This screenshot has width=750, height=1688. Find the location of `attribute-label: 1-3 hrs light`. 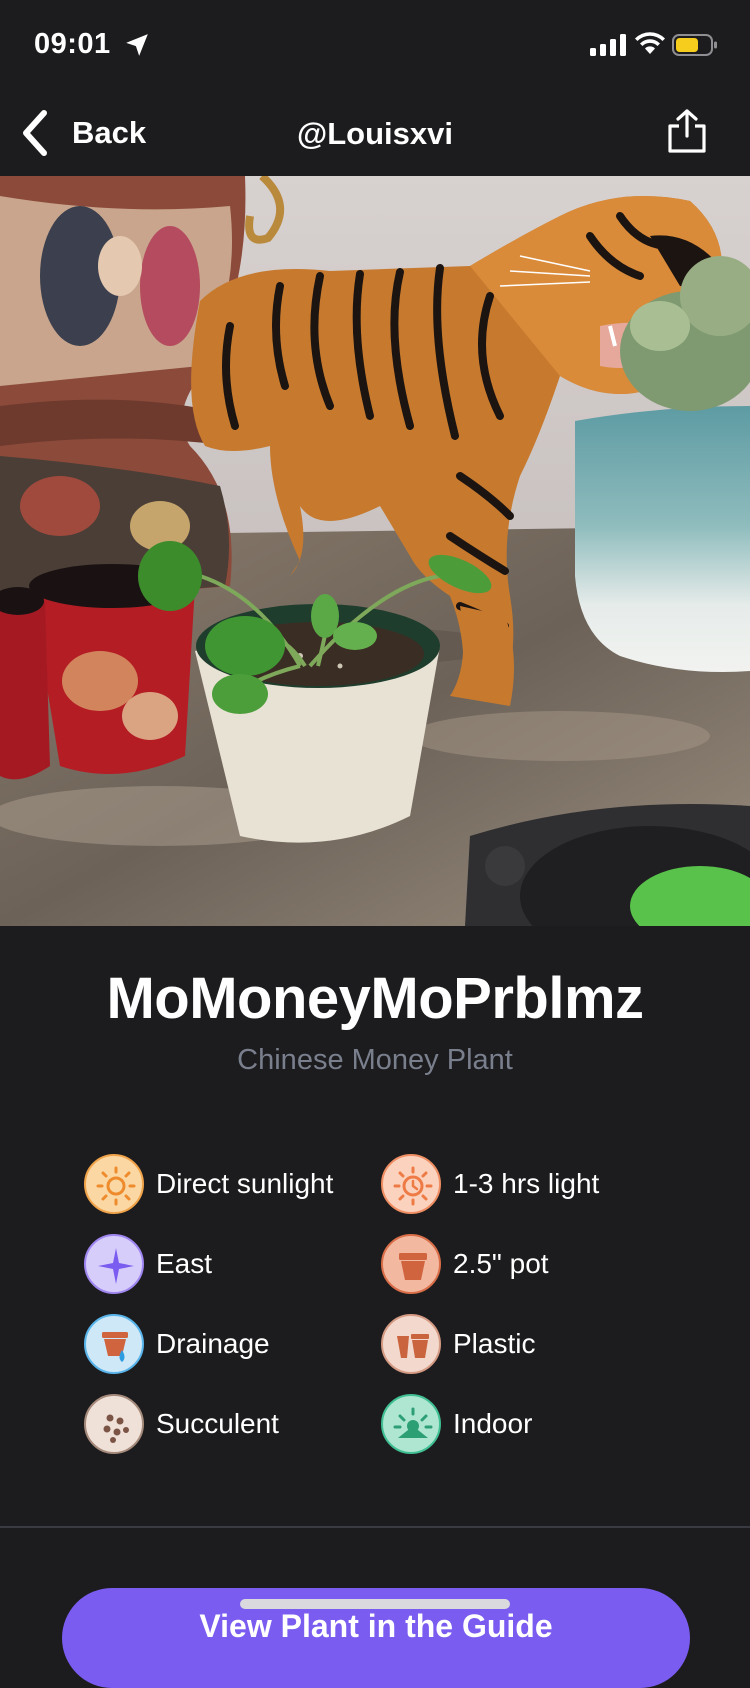

attribute-label: 1-3 hrs light is located at coordinates (526, 1183).